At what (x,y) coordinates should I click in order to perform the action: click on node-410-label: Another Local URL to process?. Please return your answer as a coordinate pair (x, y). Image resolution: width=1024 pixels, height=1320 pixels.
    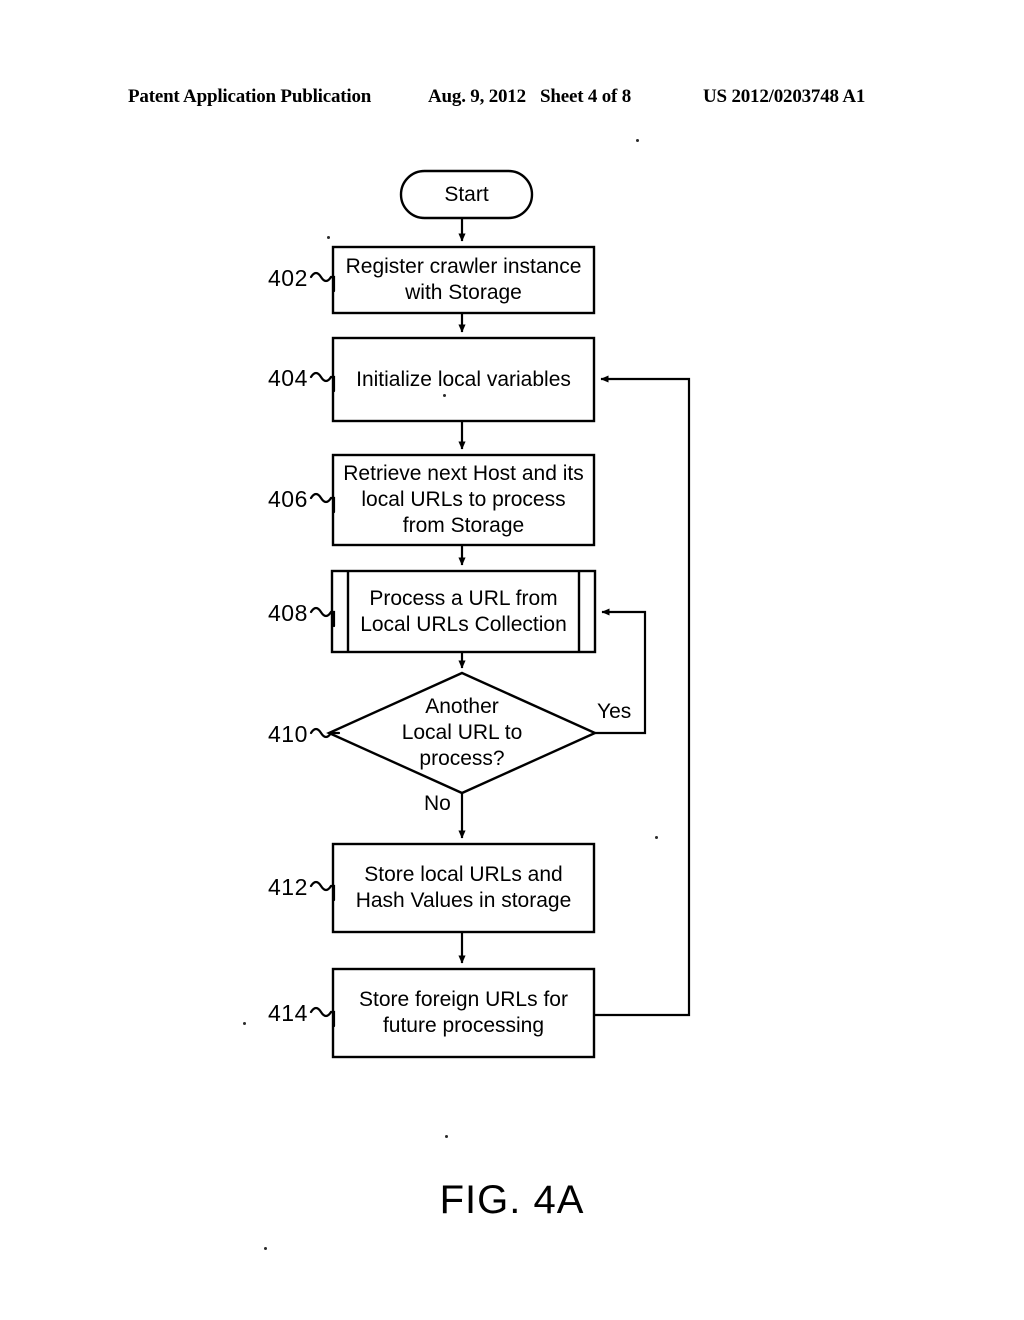
    Looking at the image, I should click on (462, 732).